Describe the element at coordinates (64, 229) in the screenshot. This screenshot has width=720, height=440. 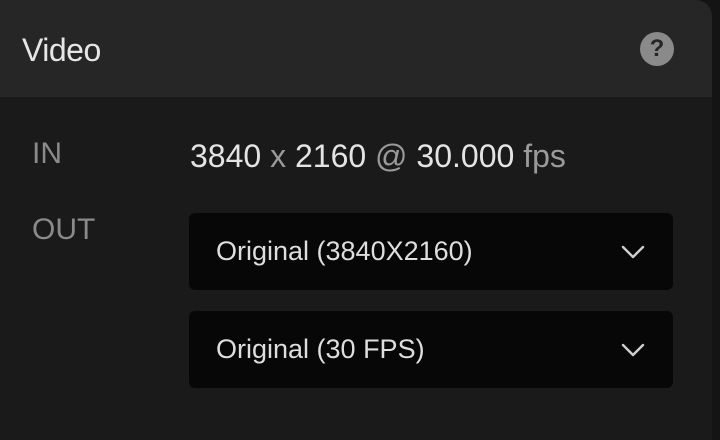
I see `output-label: OUT` at that location.